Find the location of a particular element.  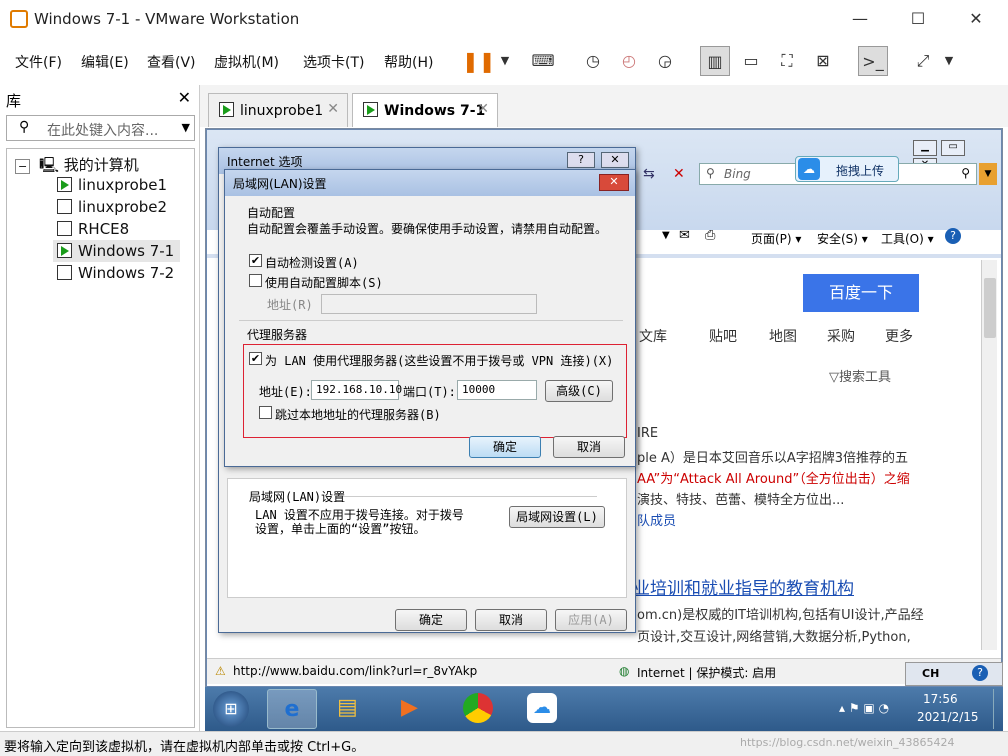

snapshot-manager-icon: ◶ is located at coordinates (665, 61).